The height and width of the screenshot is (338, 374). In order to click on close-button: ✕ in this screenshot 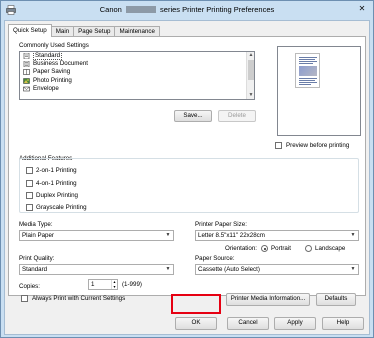, I will do `click(362, 9)`.